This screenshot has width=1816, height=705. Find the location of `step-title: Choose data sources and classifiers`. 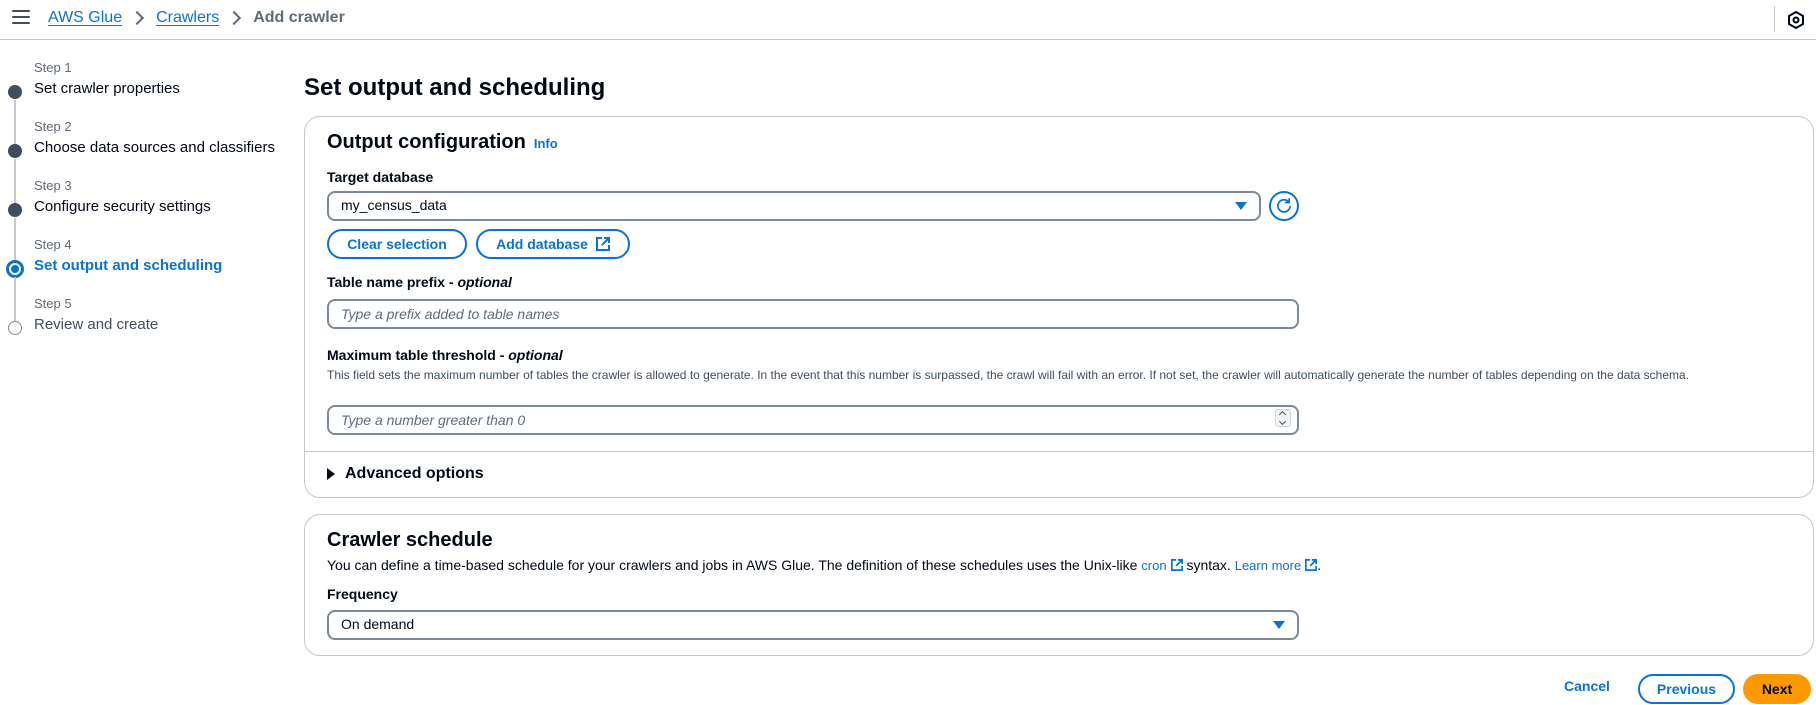

step-title: Choose data sources and classifiers is located at coordinates (154, 147).